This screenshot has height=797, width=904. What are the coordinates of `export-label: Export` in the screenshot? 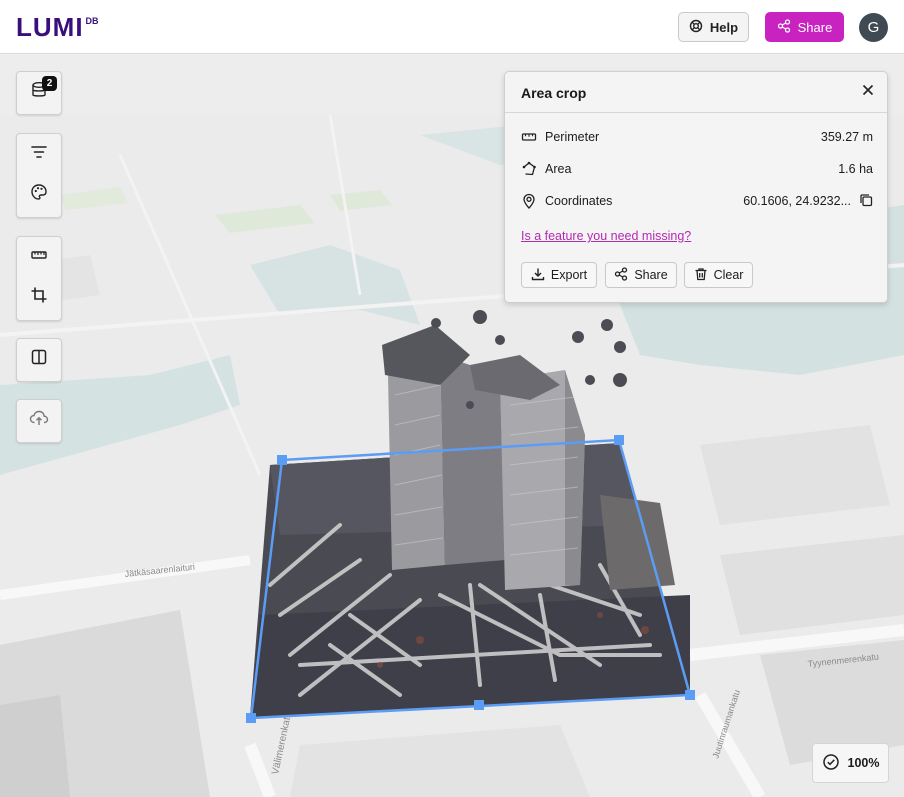 It's located at (569, 275).